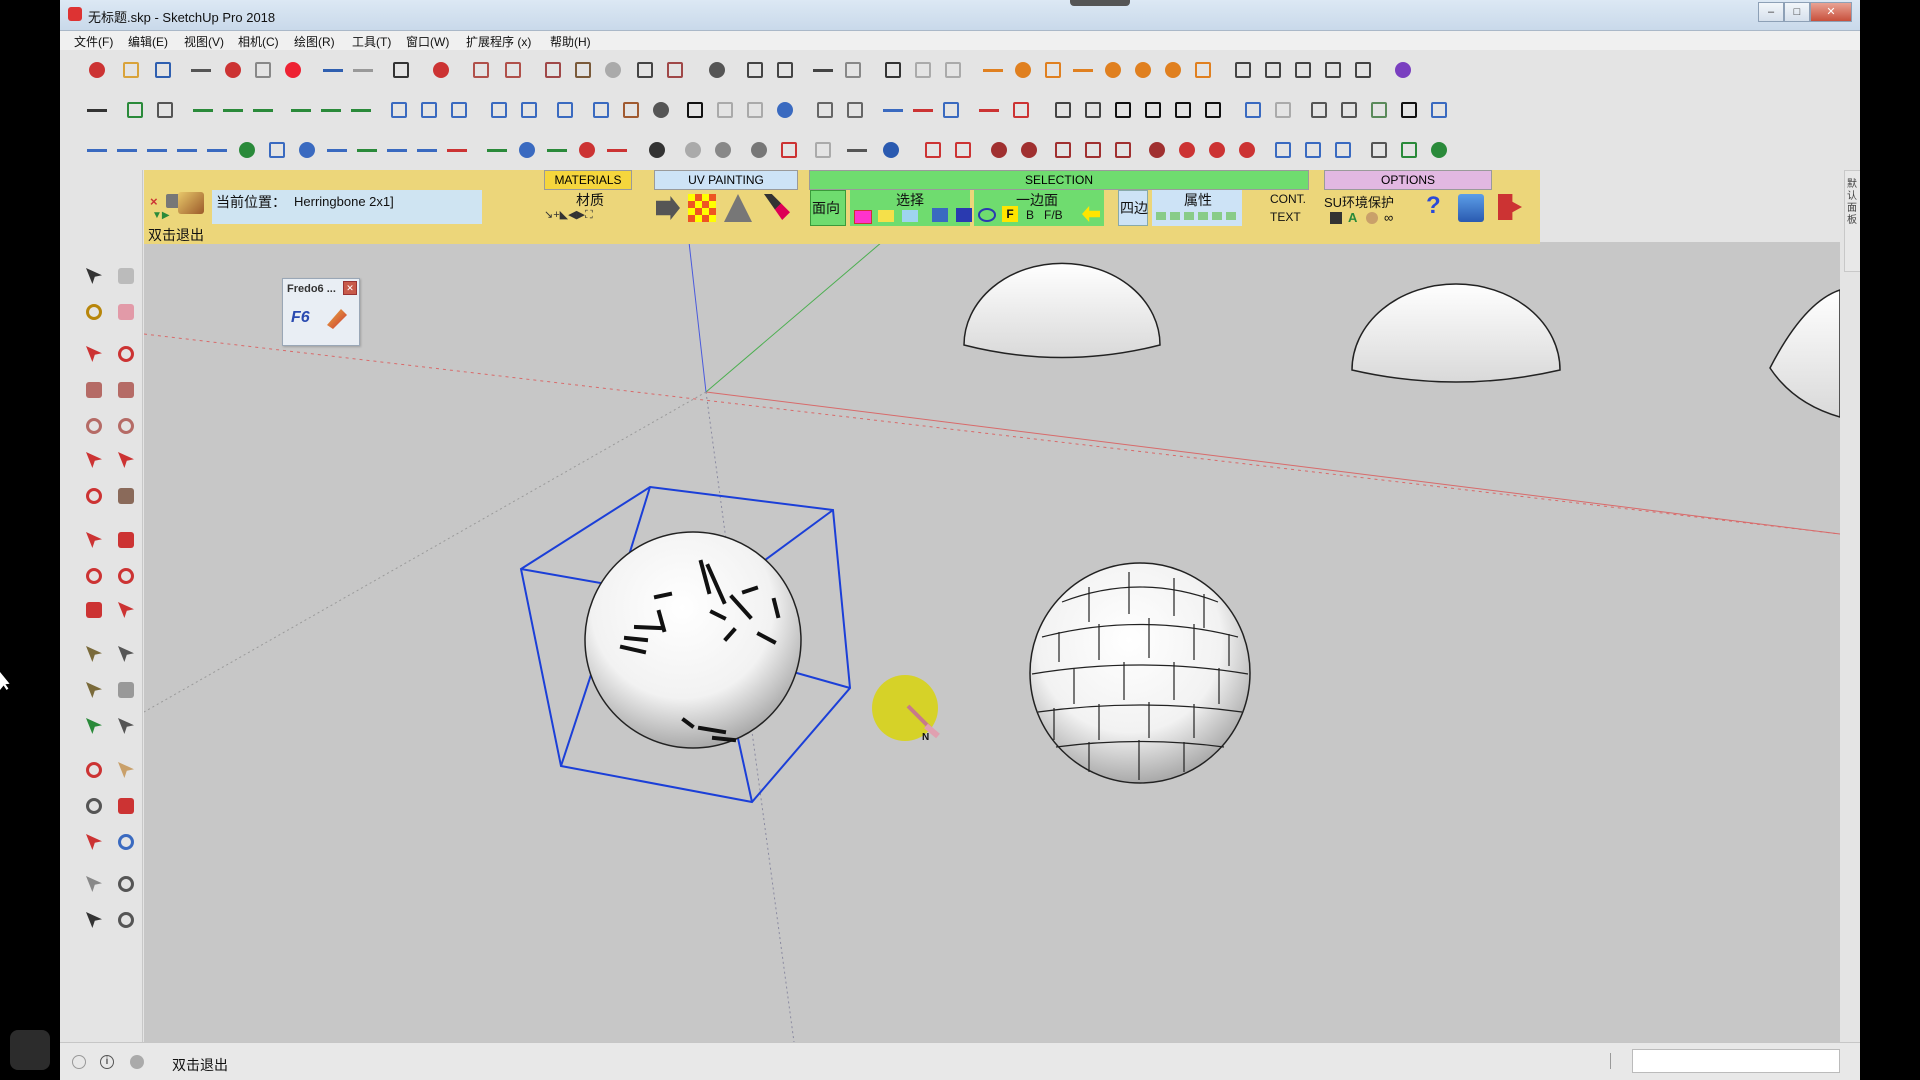 This screenshot has height=1080, width=1920. What do you see at coordinates (397, 150) in the screenshot?
I see `curve-11-icon` at bounding box center [397, 150].